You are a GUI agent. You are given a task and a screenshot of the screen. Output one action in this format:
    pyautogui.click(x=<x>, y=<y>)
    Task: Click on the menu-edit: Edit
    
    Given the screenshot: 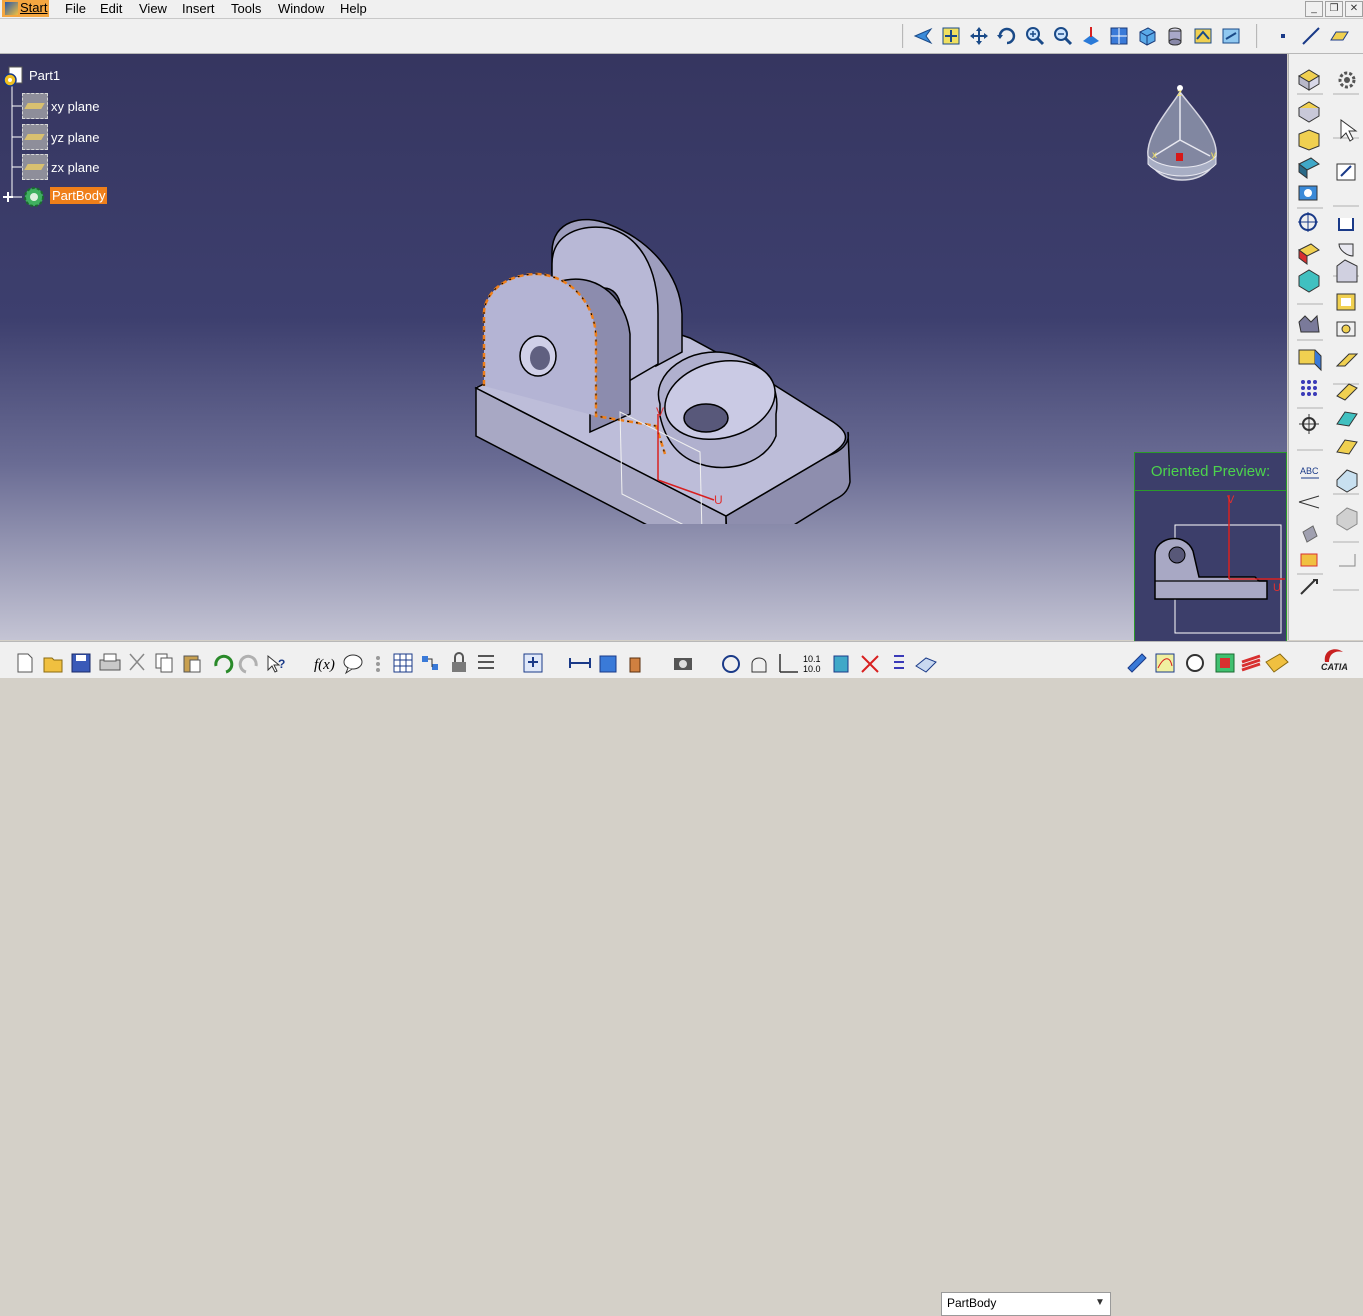 What is the action you would take?
    pyautogui.click(x=111, y=8)
    